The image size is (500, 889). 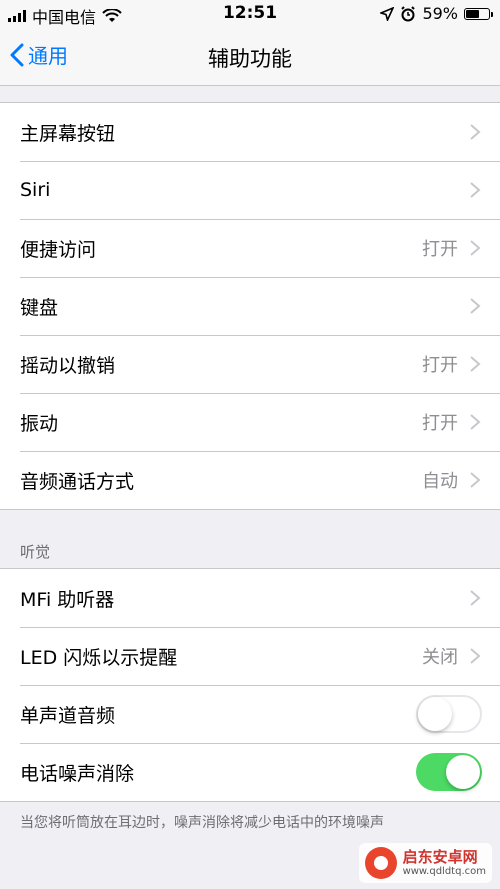 What do you see at coordinates (472, 13) in the screenshot?
I see `battery-fill` at bounding box center [472, 13].